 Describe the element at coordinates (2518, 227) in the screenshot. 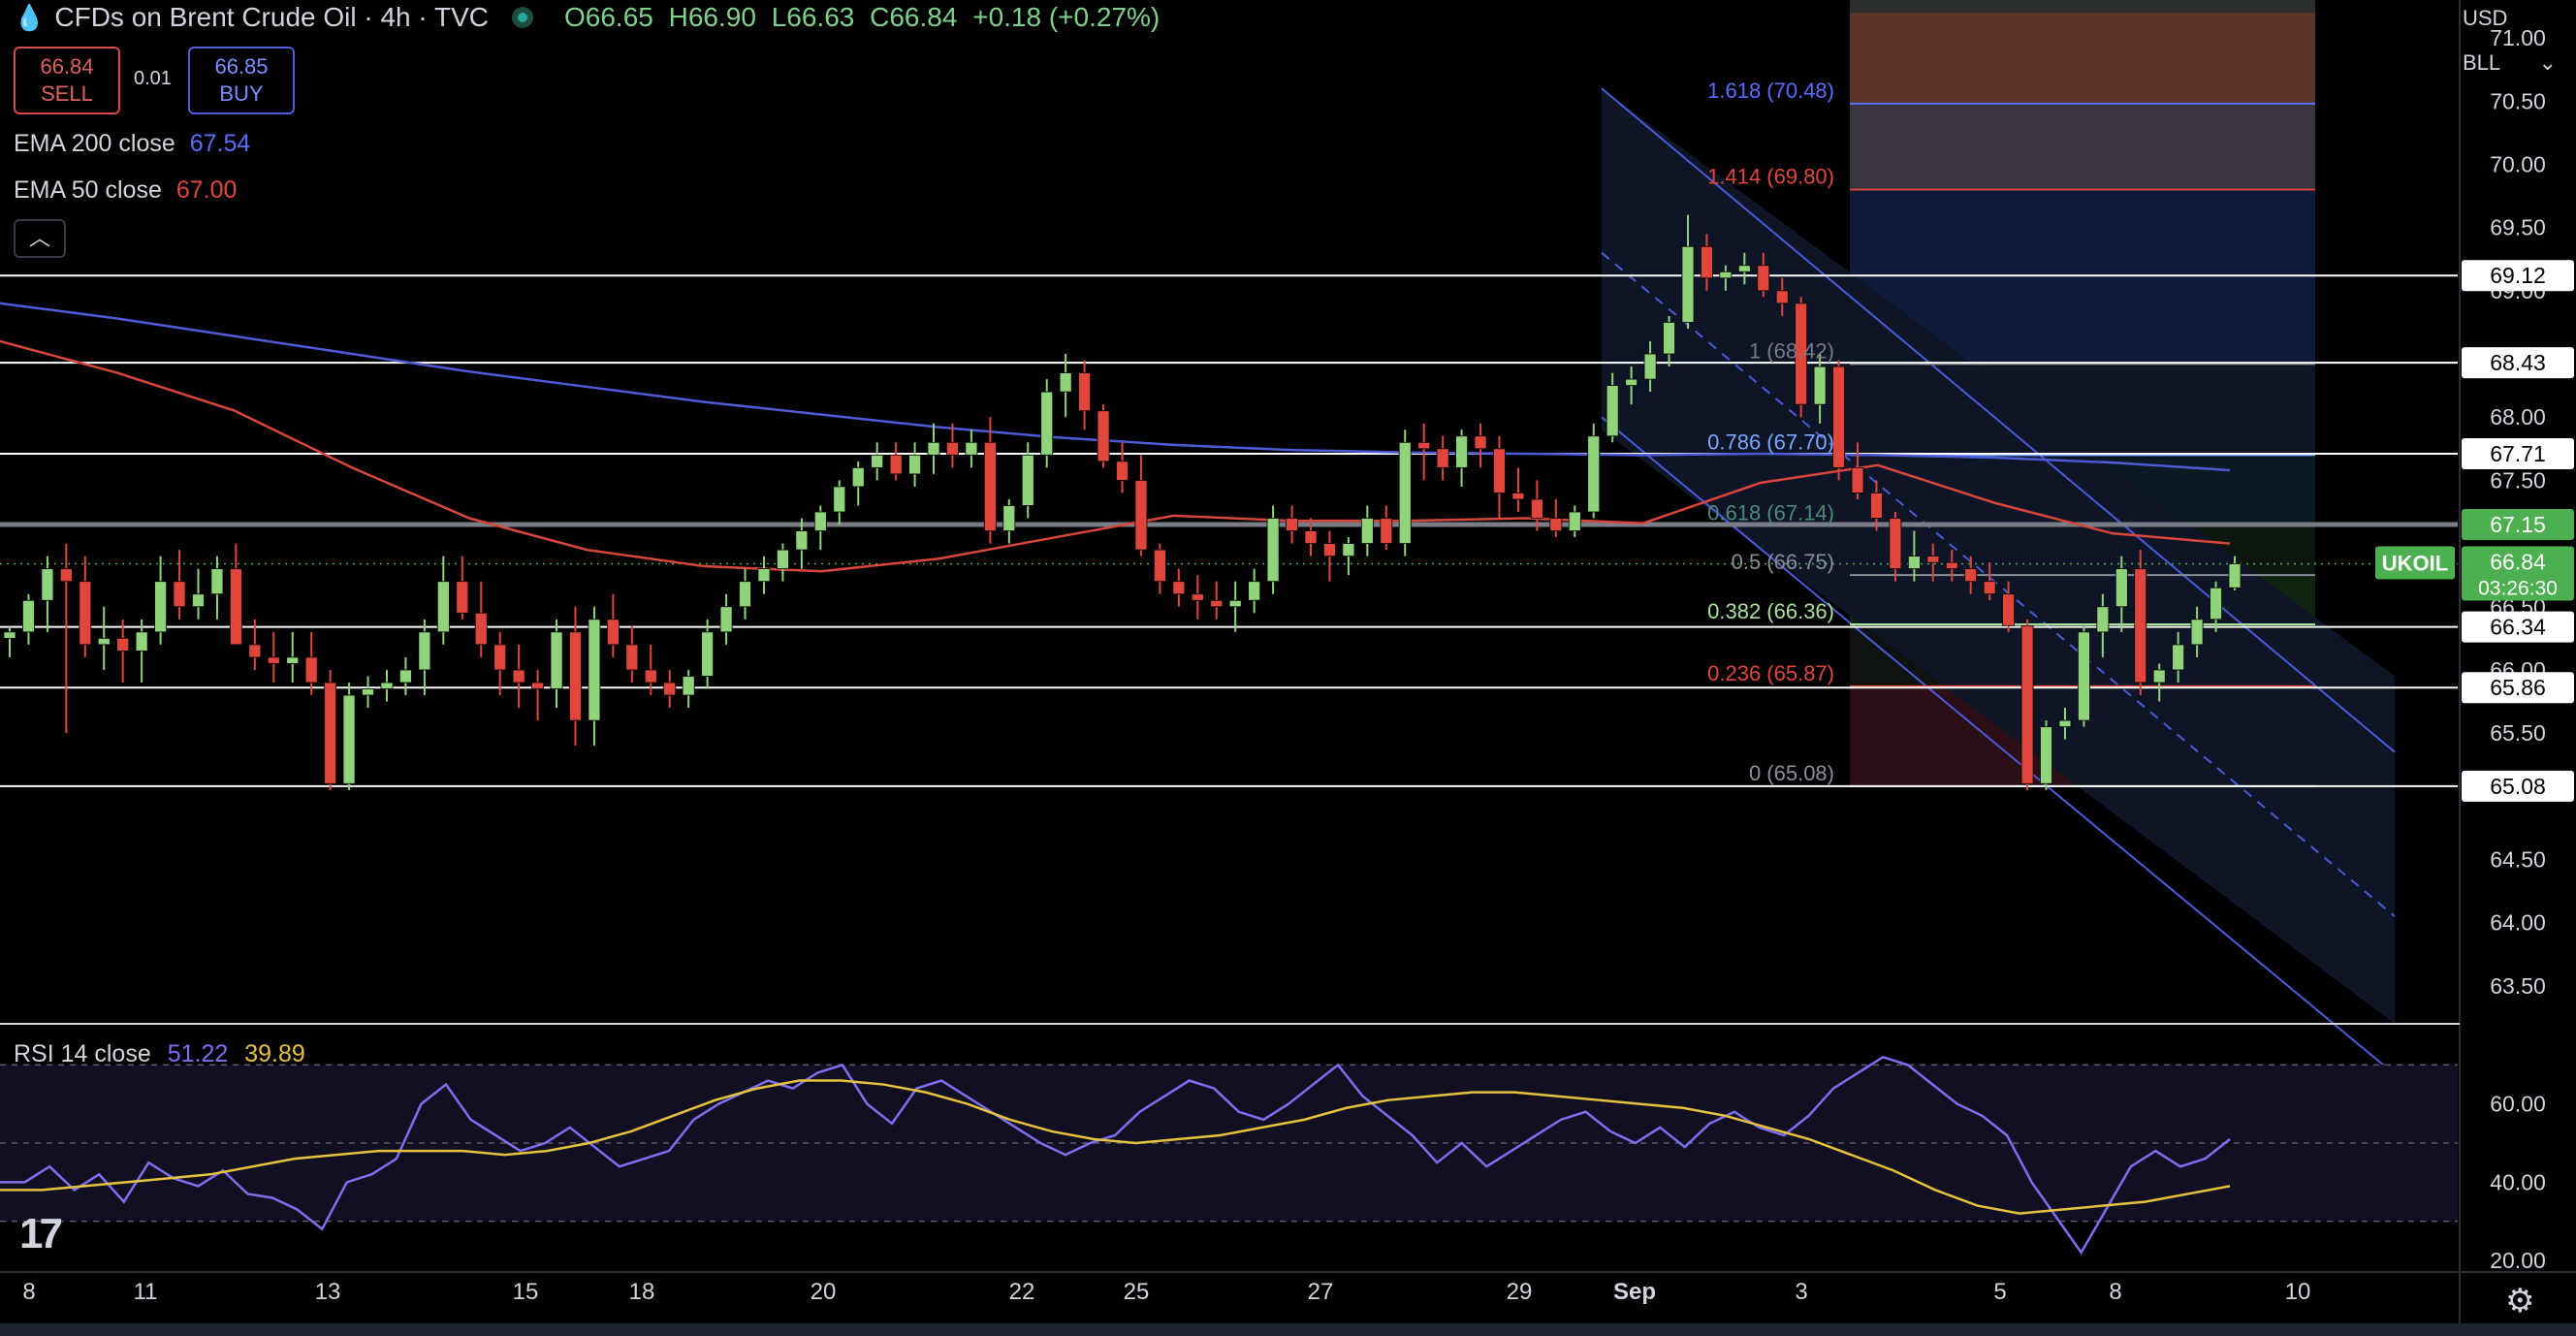

I see `price-tick-label: 69.50` at that location.